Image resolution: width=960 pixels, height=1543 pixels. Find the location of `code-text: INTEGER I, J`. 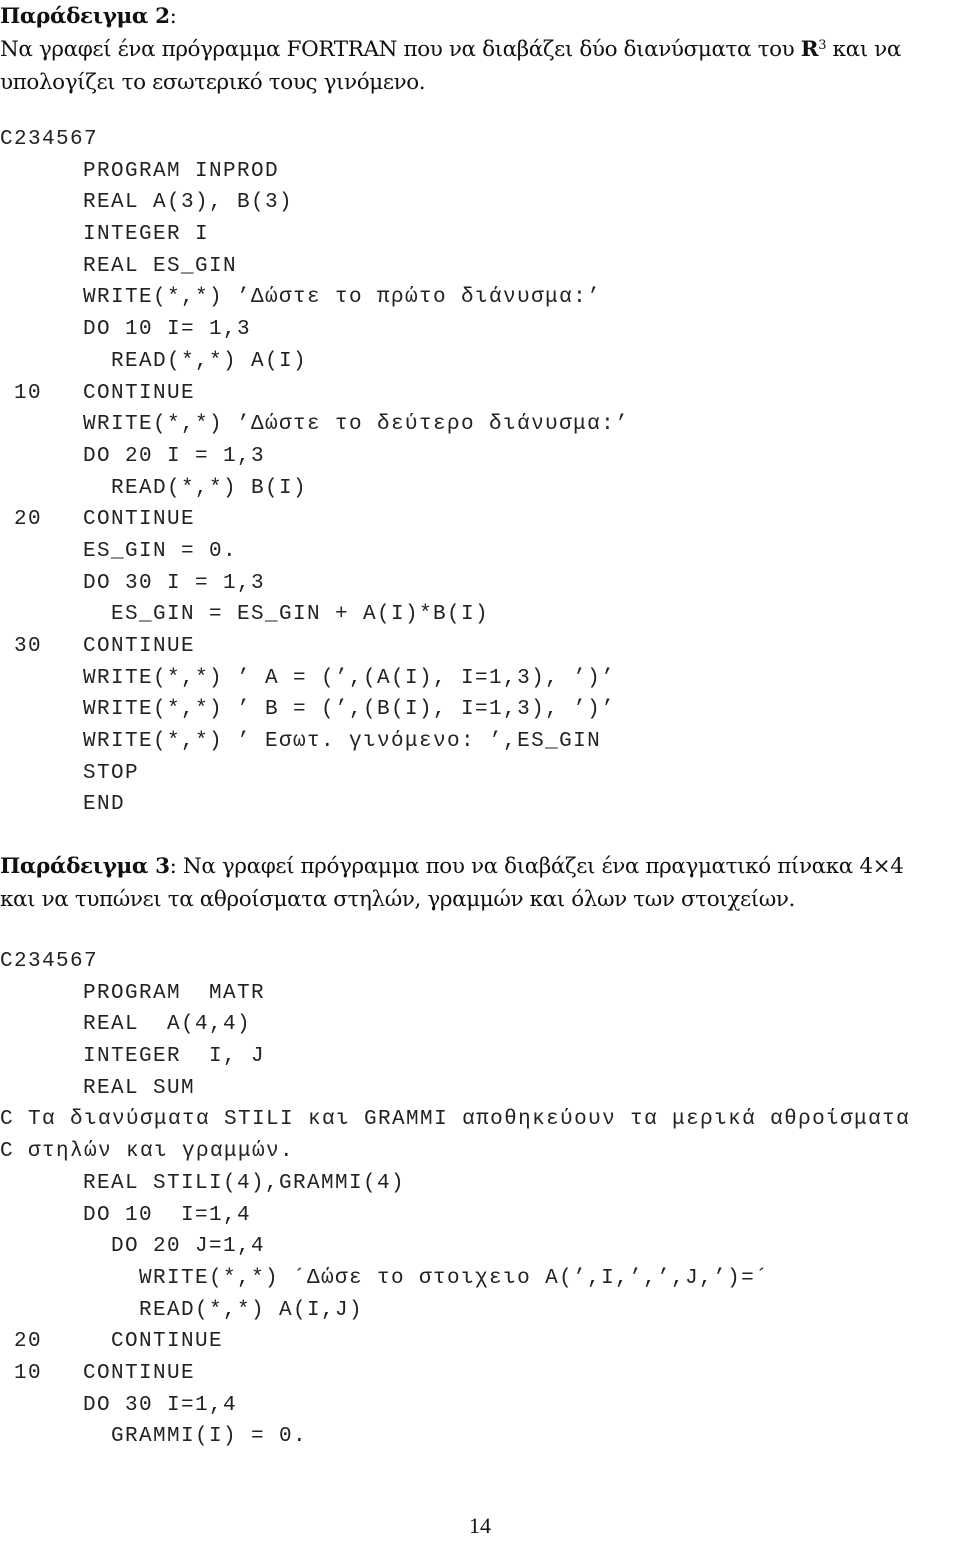

code-text: INTEGER I, J is located at coordinates (174, 1057).